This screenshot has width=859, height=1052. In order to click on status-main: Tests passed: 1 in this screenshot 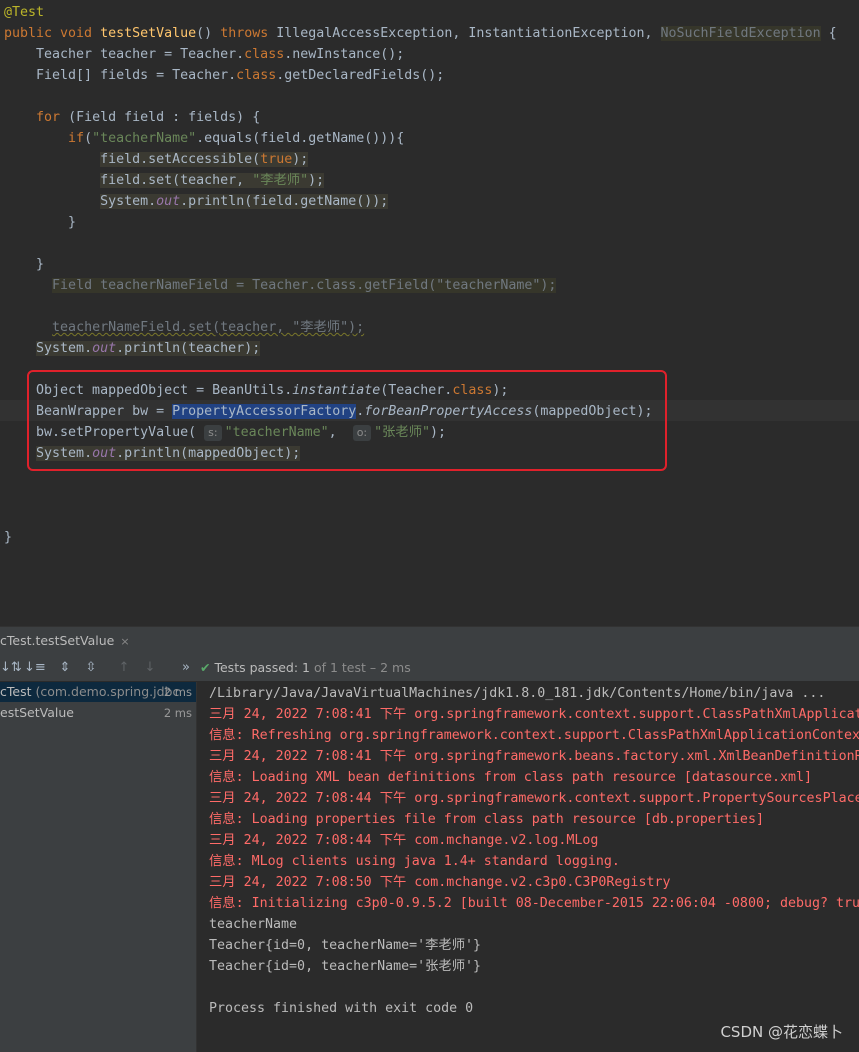, I will do `click(262, 667)`.